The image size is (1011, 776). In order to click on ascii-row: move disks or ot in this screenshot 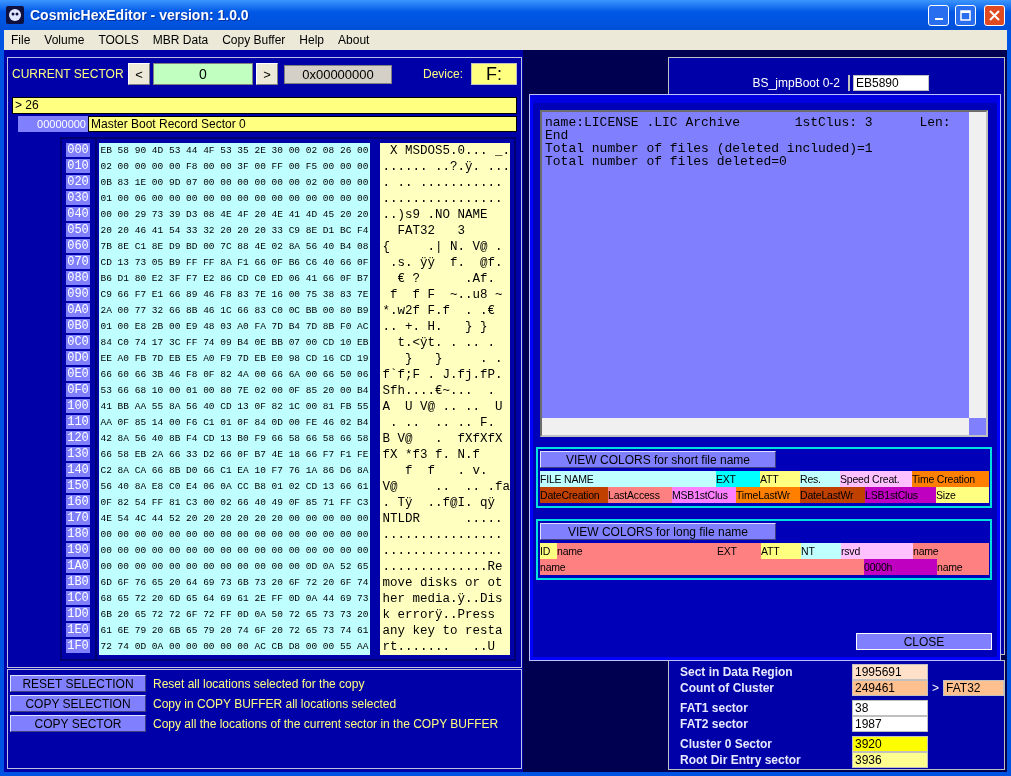, I will do `click(446, 583)`.